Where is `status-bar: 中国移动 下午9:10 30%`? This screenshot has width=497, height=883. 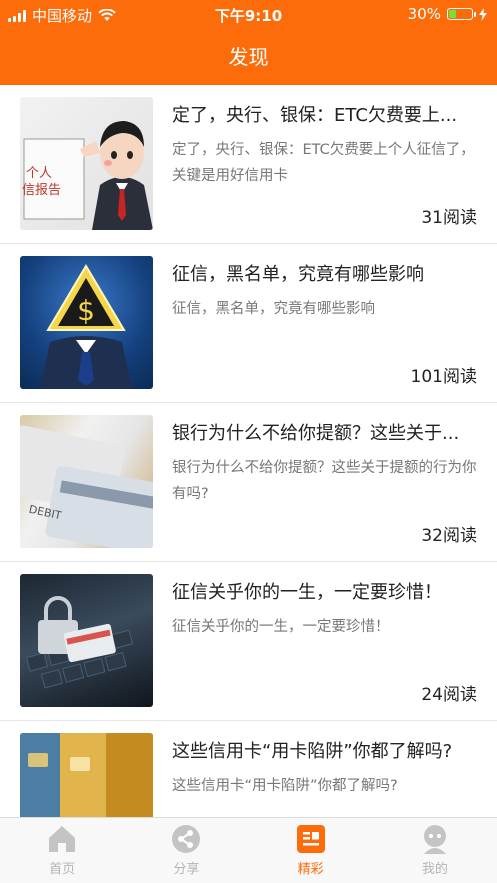 status-bar: 中国移动 下午9:10 30% is located at coordinates (248, 14).